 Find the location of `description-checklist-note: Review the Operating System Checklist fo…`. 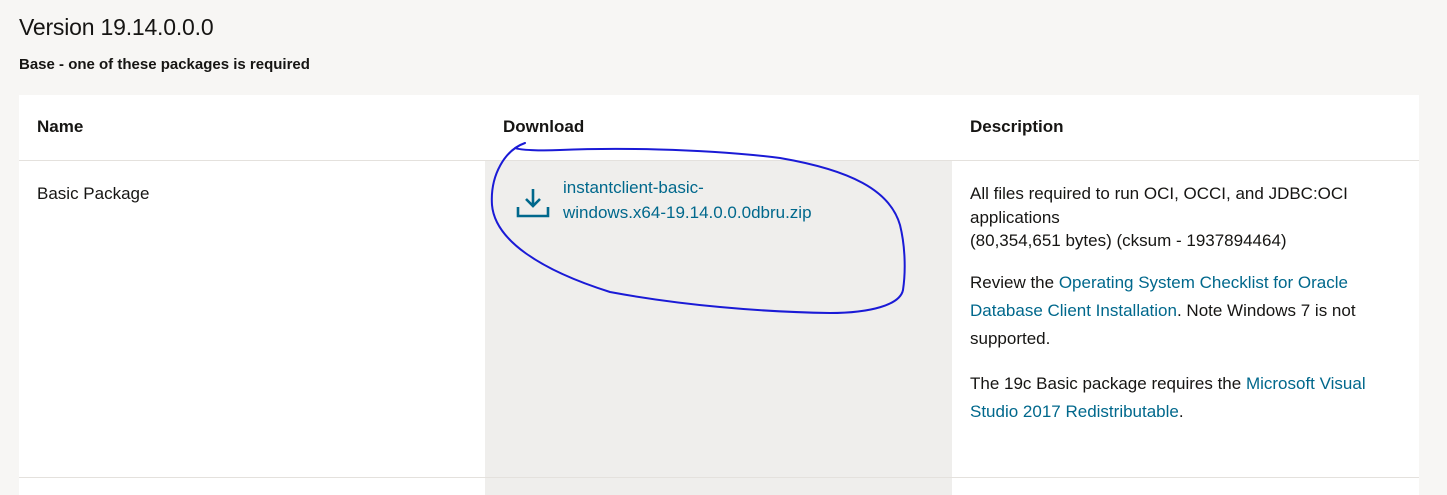

description-checklist-note: Review the Operating System Checklist fo… is located at coordinates (1163, 310).